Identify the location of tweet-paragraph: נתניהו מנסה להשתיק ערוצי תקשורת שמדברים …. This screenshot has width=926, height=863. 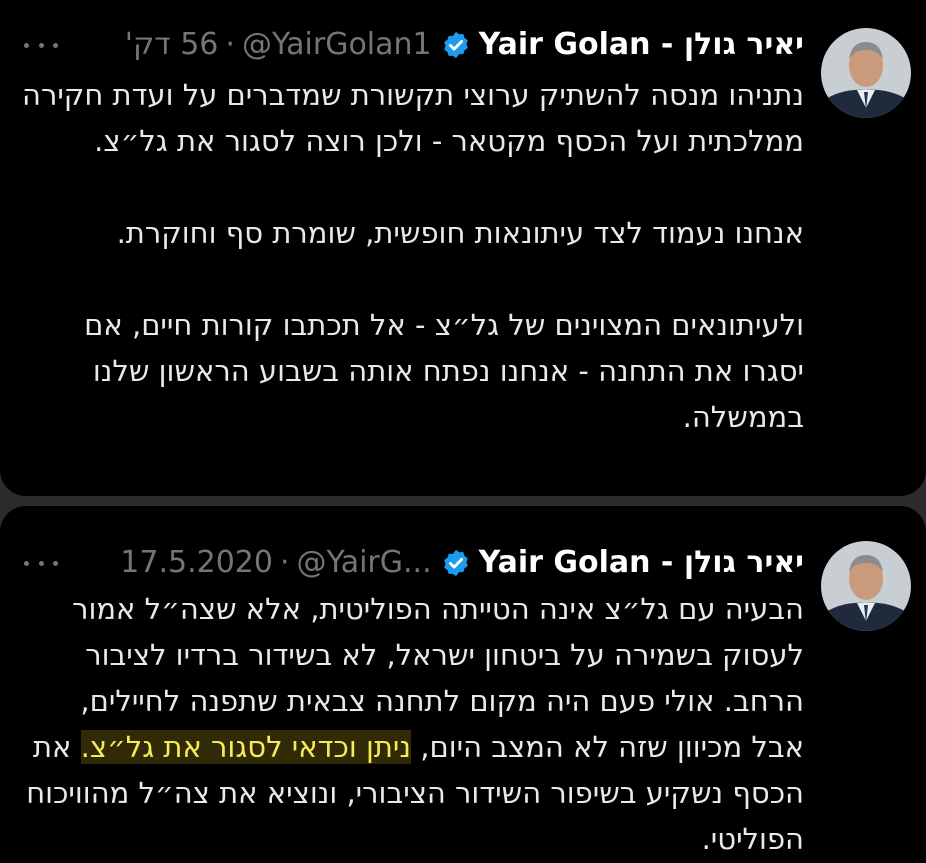
(413, 118).